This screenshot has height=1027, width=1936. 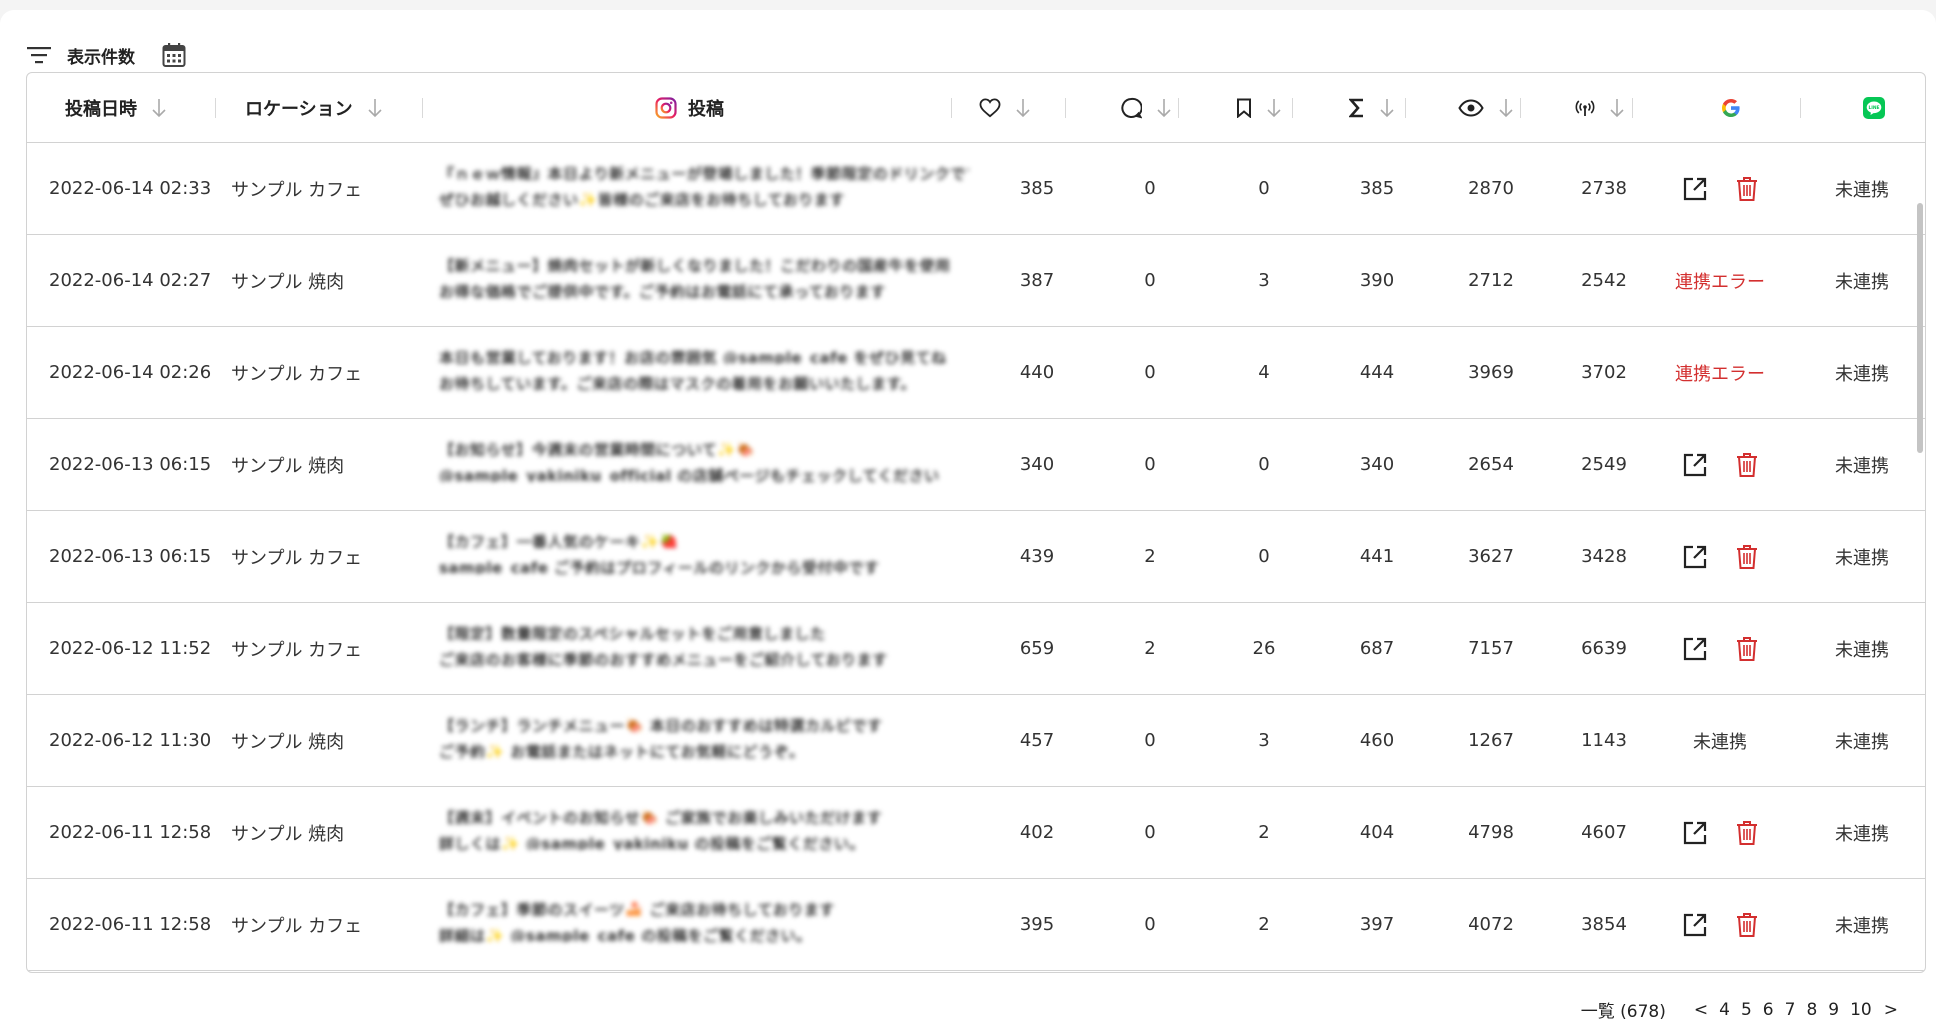 What do you see at coordinates (1037, 556) in the screenshot?
I see `cell-likes: 439` at bounding box center [1037, 556].